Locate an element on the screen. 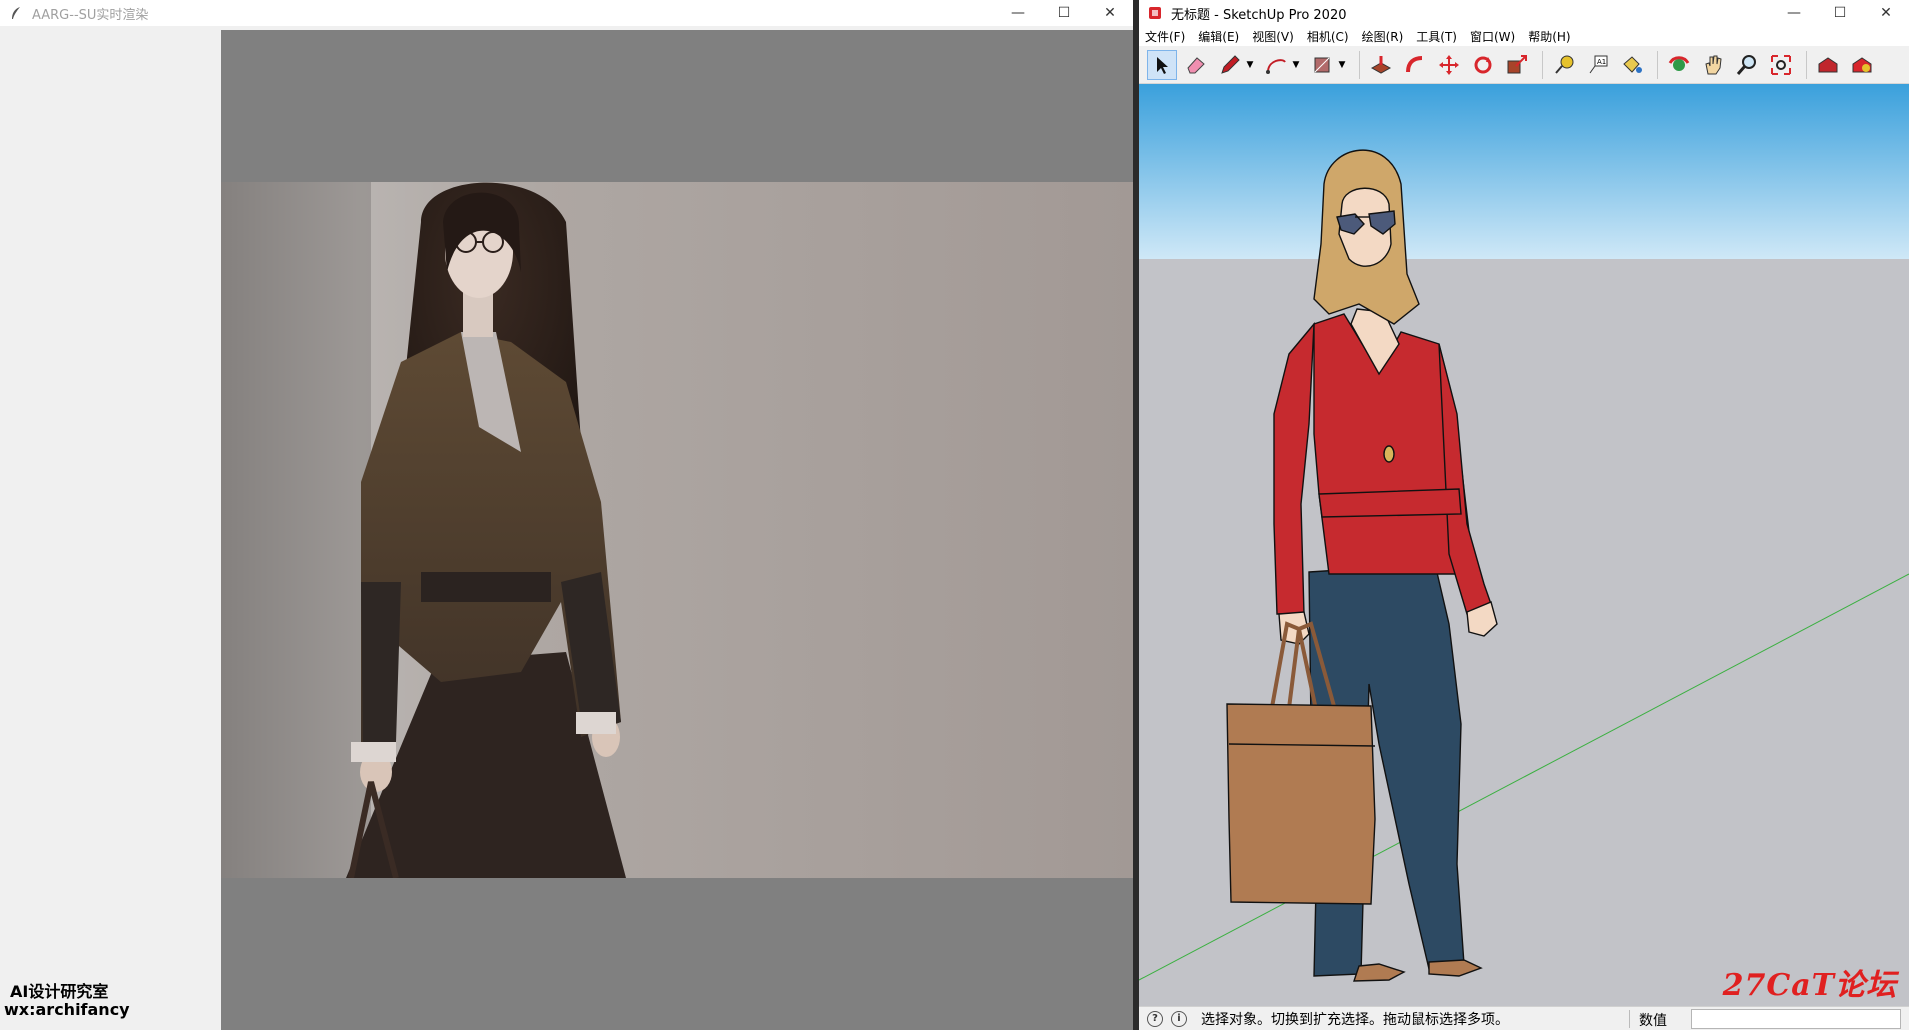  move-icon is located at coordinates (1449, 64).